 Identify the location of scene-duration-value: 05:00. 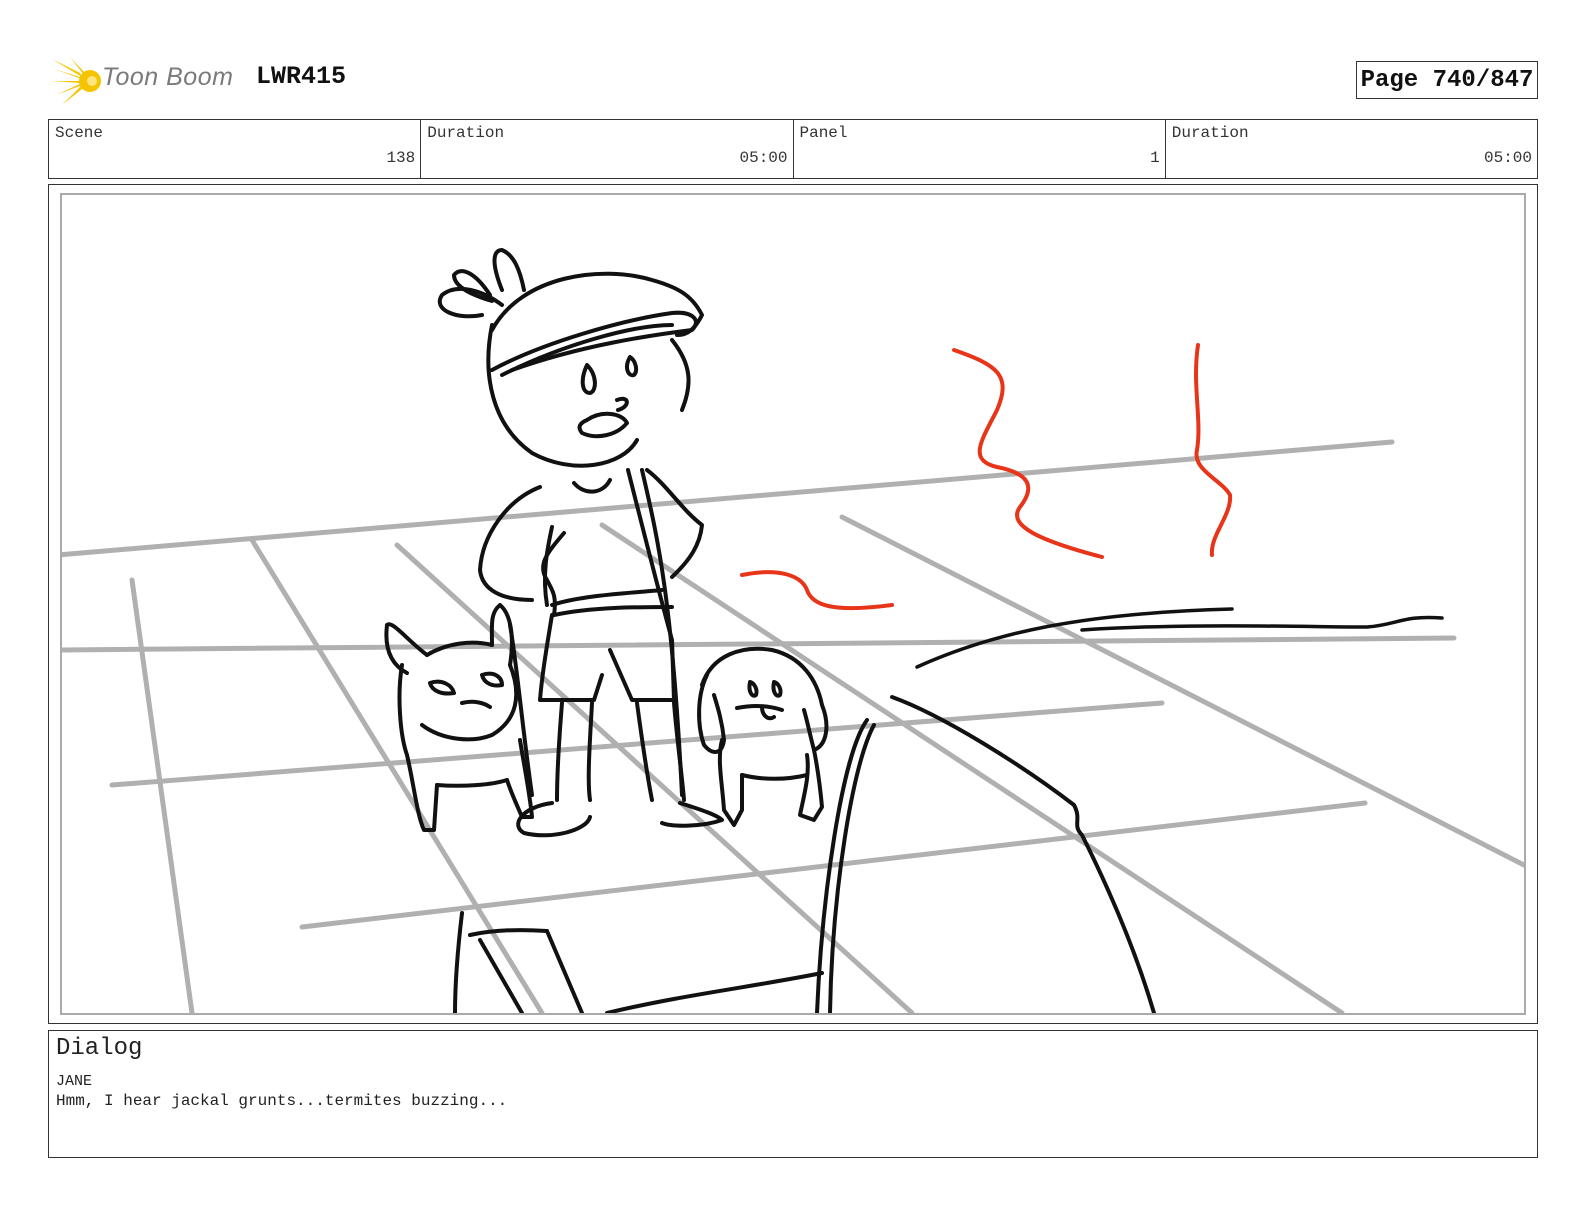
(763, 158).